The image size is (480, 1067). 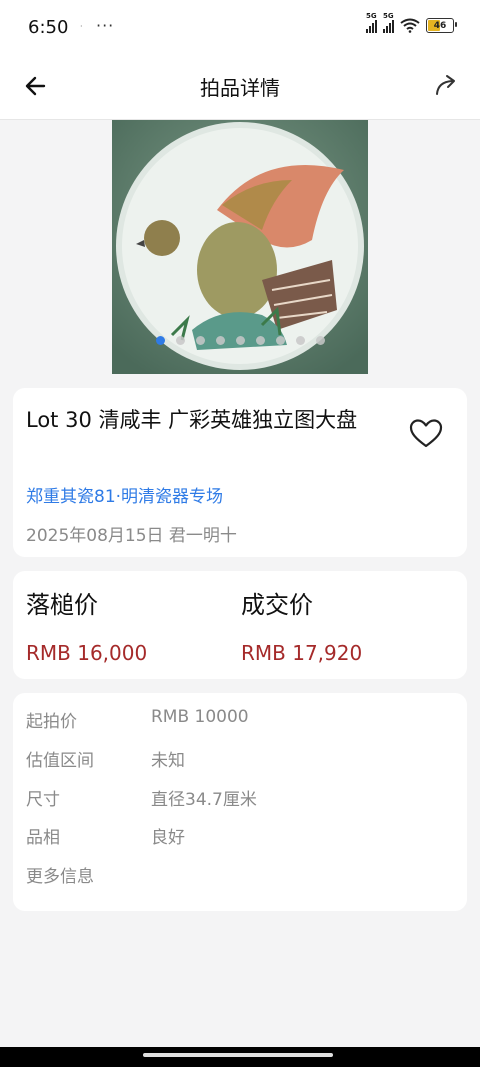 I want to click on detail-key: 起拍价, so click(x=51, y=722).